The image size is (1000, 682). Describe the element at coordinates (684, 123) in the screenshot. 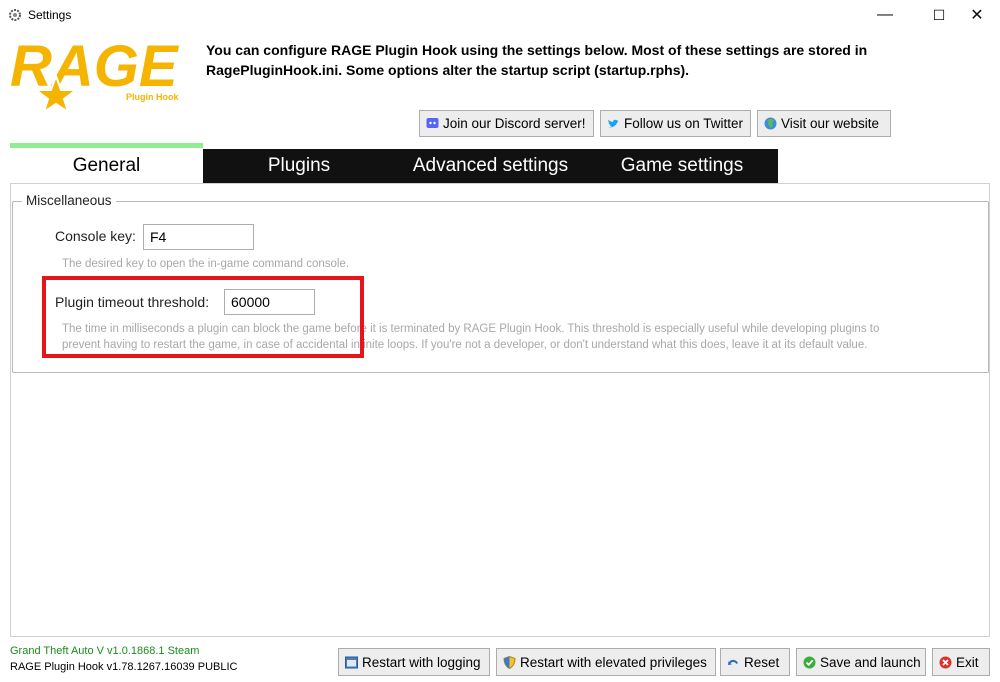

I see `twitter-label: Follow us on Twitter` at that location.